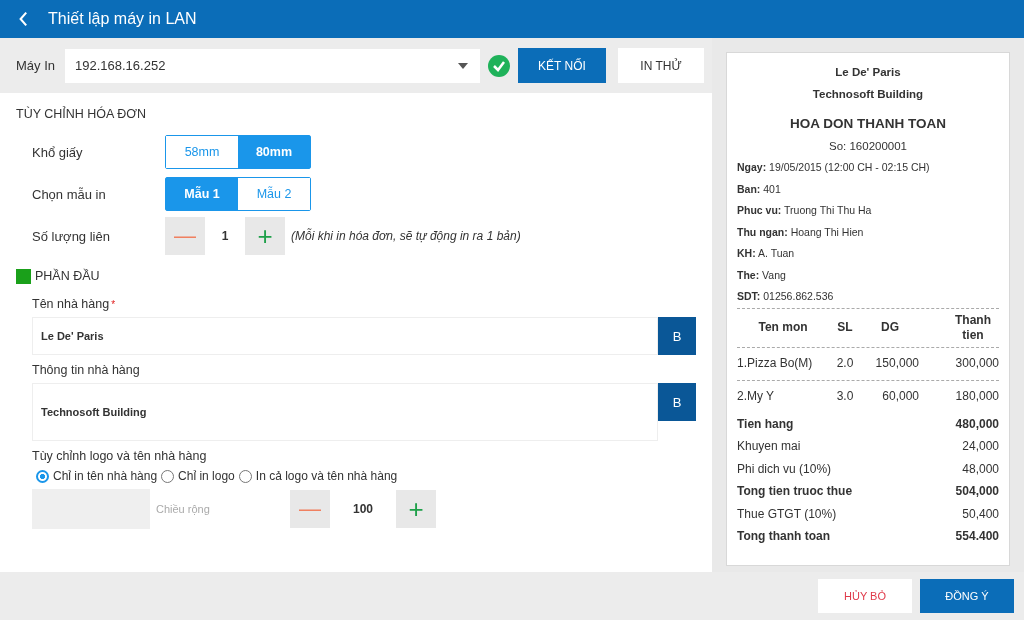 The width and height of the screenshot is (1024, 620). Describe the element at coordinates (775, 363) in the screenshot. I see `table-cell-text: 1.Pizza Bo(M)` at that location.